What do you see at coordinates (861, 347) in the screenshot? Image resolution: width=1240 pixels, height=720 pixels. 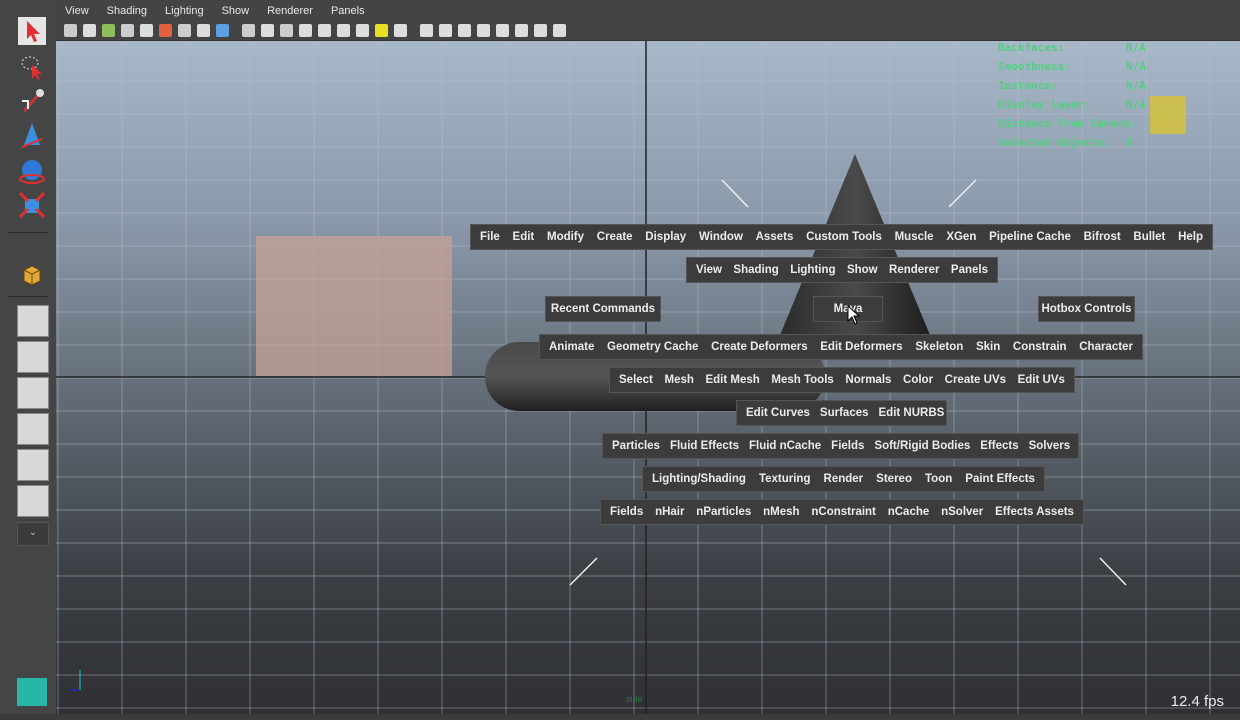 I see `hotbox-item: Edit Deformers` at bounding box center [861, 347].